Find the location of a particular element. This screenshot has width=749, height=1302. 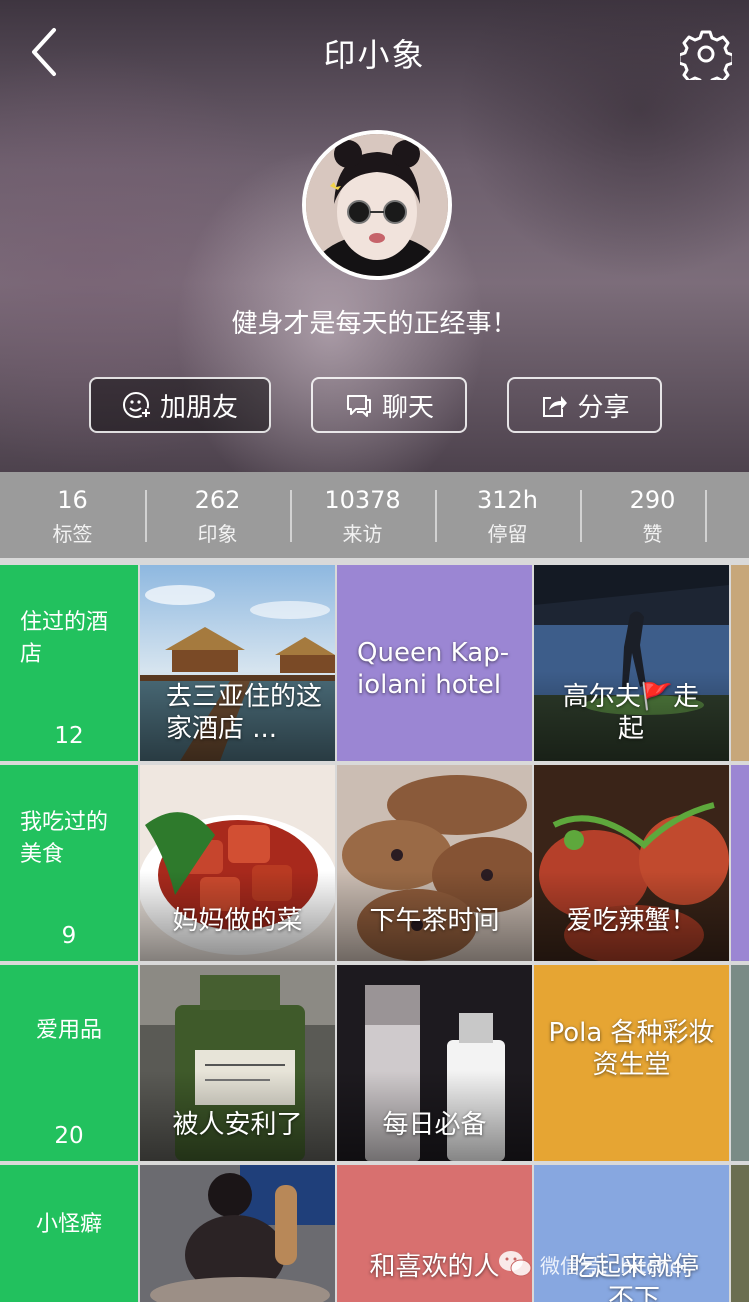

chat-label: 聊天 is located at coordinates (407, 407).